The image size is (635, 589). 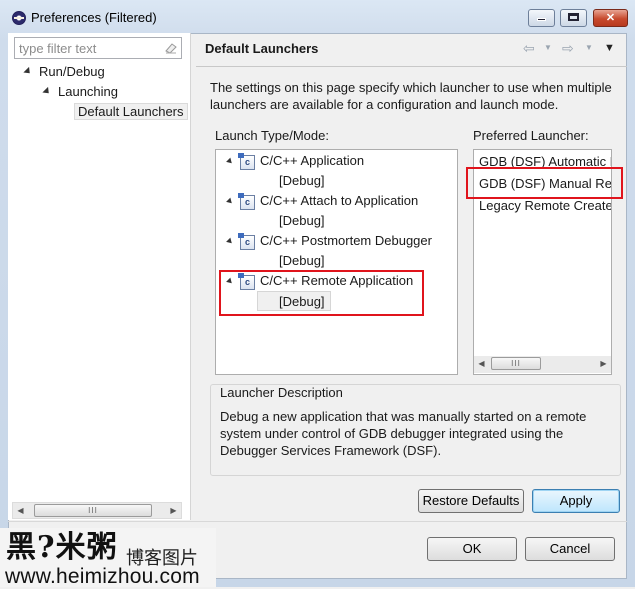 I want to click on close-button: ✕, so click(x=610, y=18).